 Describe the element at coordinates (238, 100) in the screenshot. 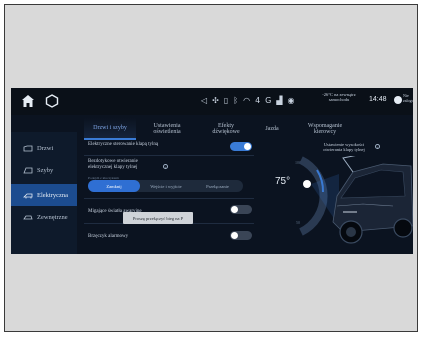

I see `bluetooth-icon: ᛒ` at that location.